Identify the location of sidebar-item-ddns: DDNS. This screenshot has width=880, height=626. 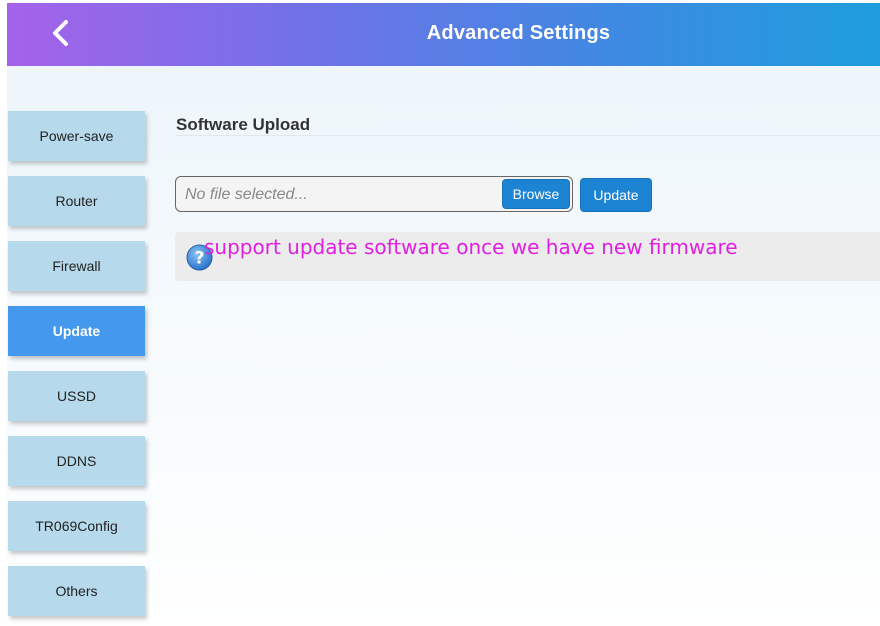
(76, 461).